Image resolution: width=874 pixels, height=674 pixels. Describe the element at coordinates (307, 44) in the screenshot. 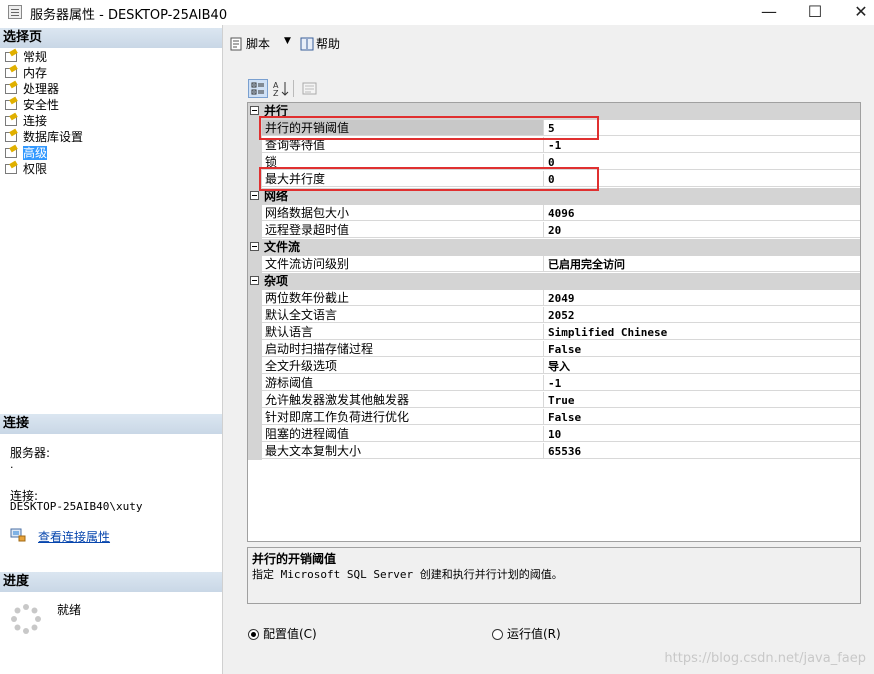

I see `help-icon` at that location.